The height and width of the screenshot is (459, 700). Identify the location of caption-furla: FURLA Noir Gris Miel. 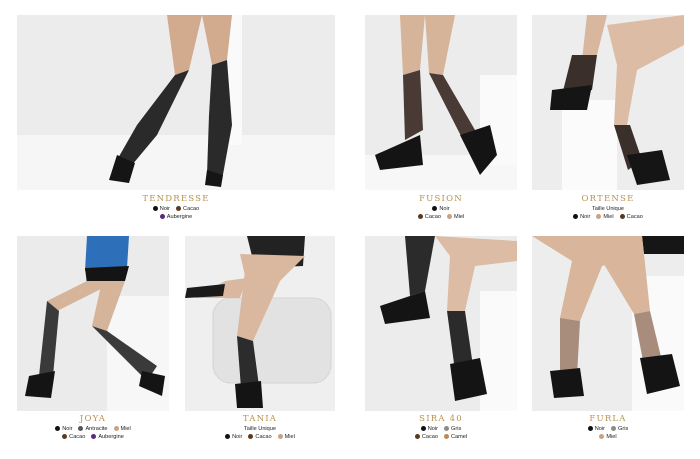
(608, 427).